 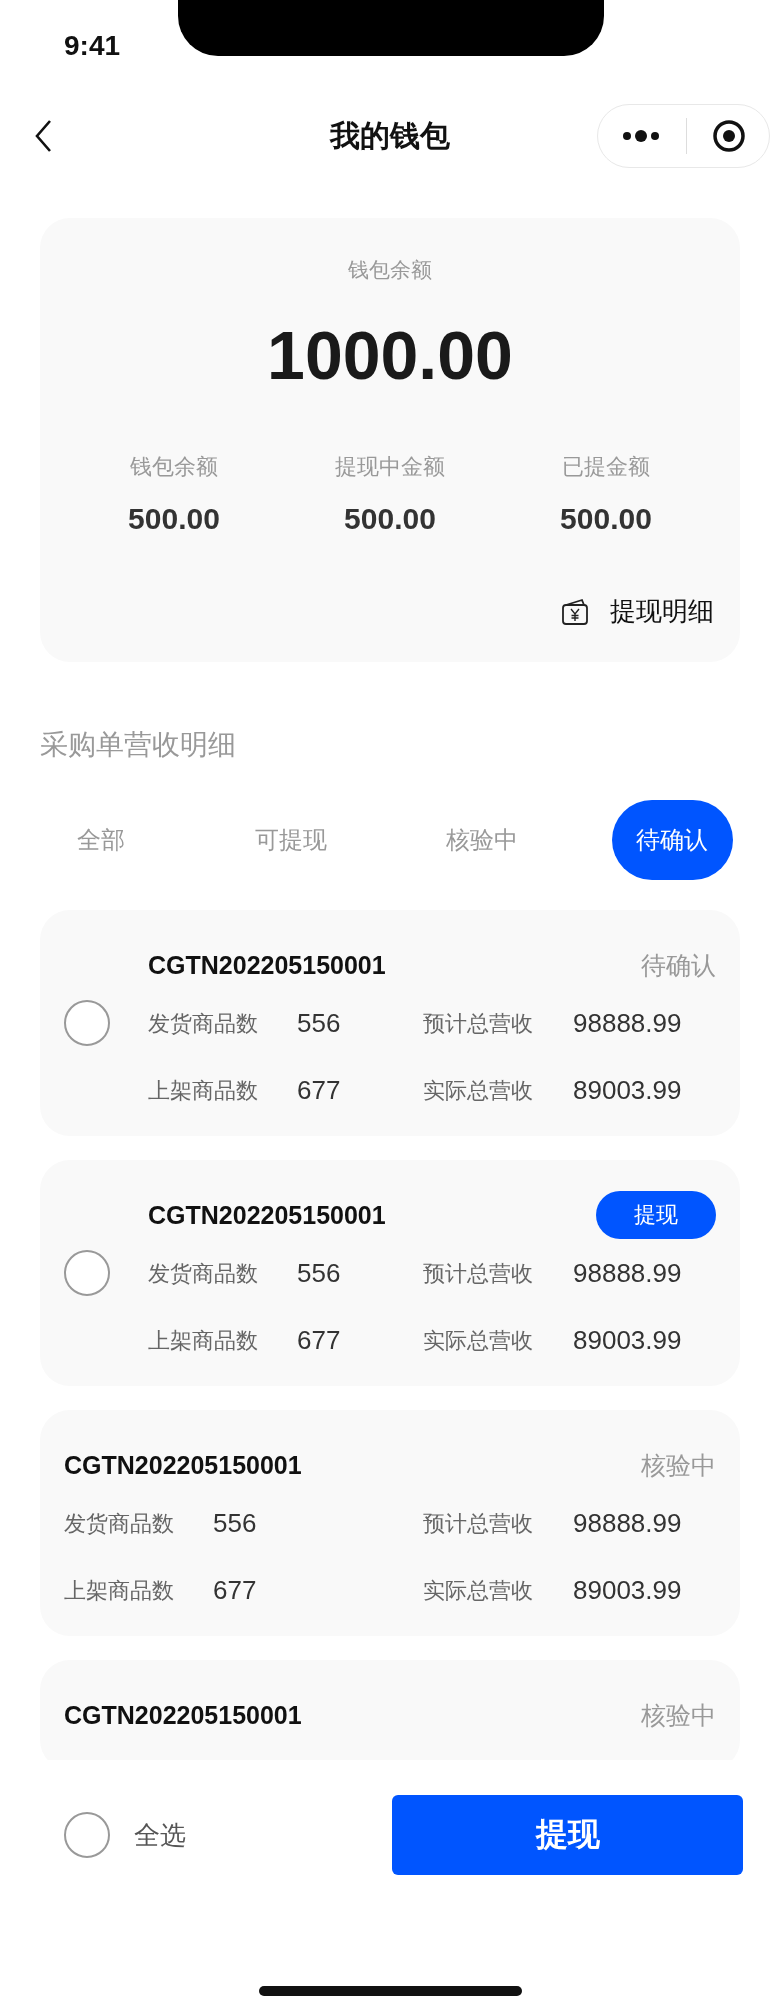 I want to click on stat-label: 钱包余额, so click(x=174, y=467).